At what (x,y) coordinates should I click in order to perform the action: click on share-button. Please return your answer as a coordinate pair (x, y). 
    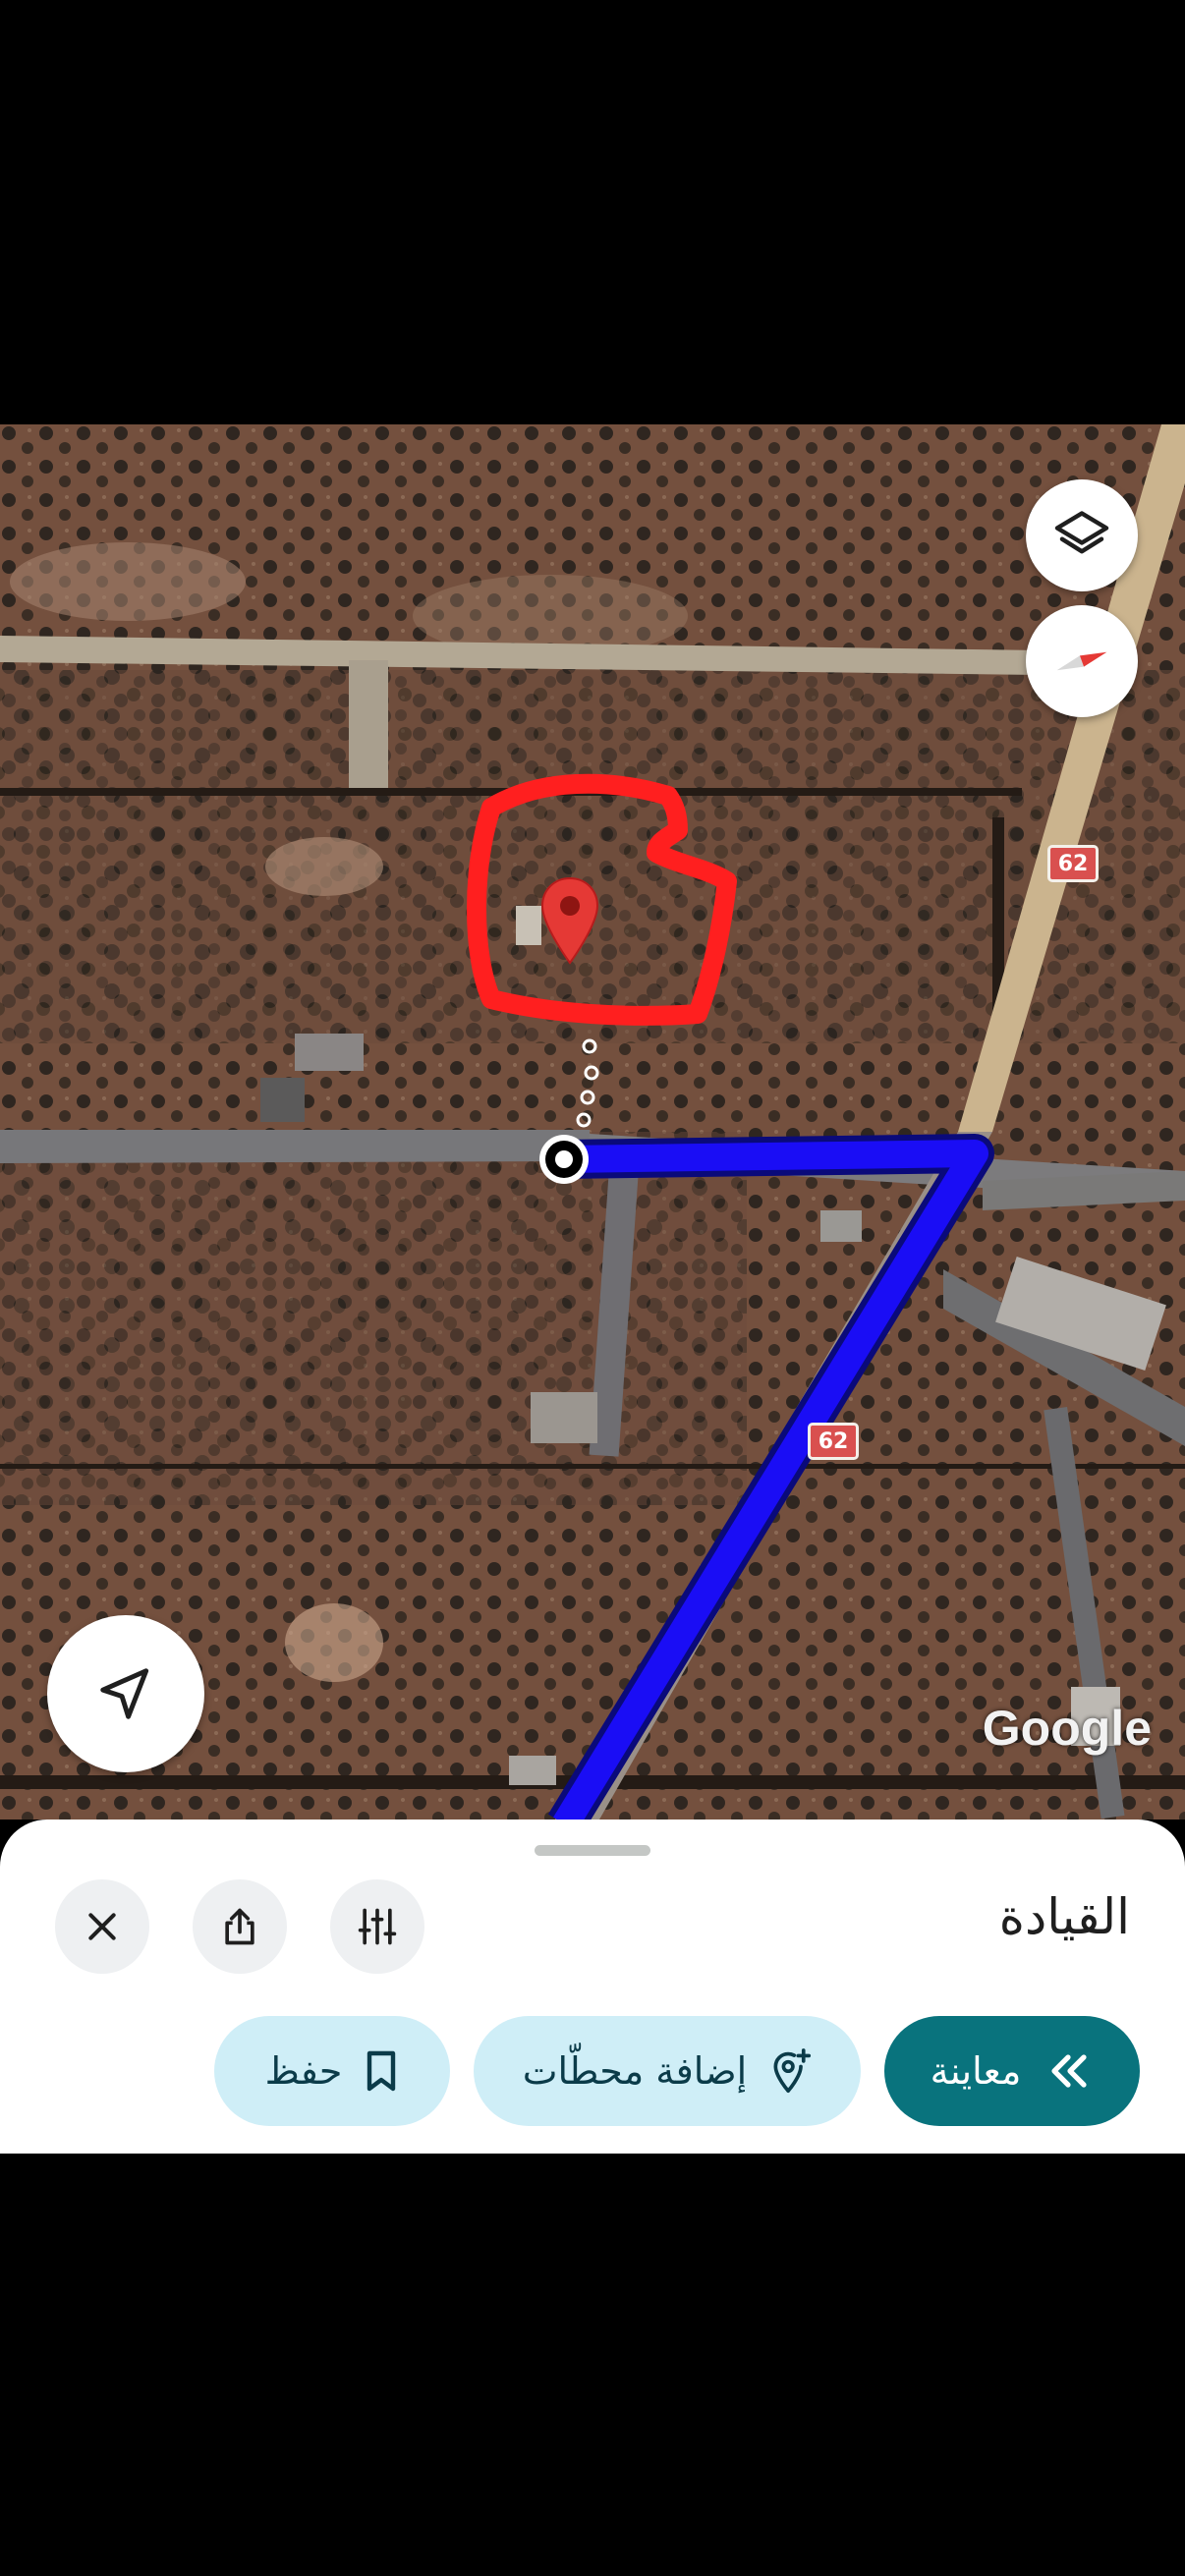
    Looking at the image, I should click on (240, 1926).